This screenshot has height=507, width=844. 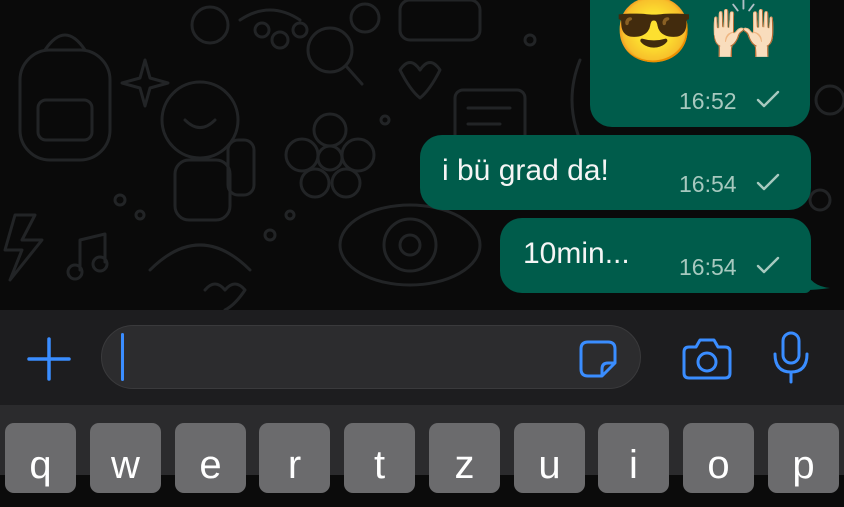 What do you see at coordinates (697, 31) in the screenshot?
I see `emoji-row: 😎 🙌🏻` at bounding box center [697, 31].